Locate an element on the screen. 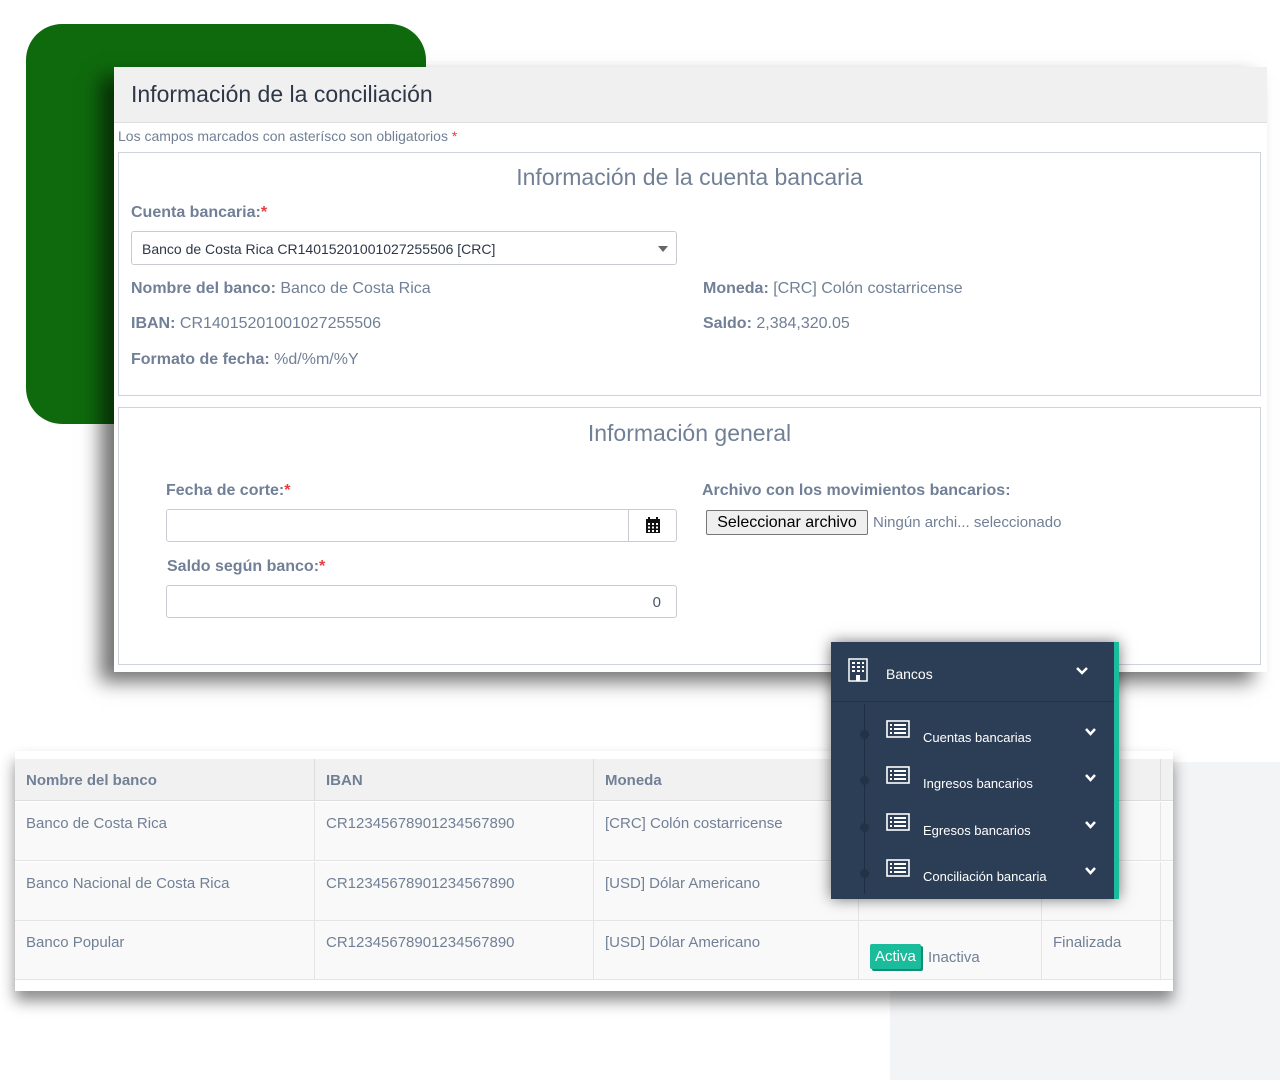 The image size is (1280, 1080). general-info-section-title: Información general is located at coordinates (689, 433).